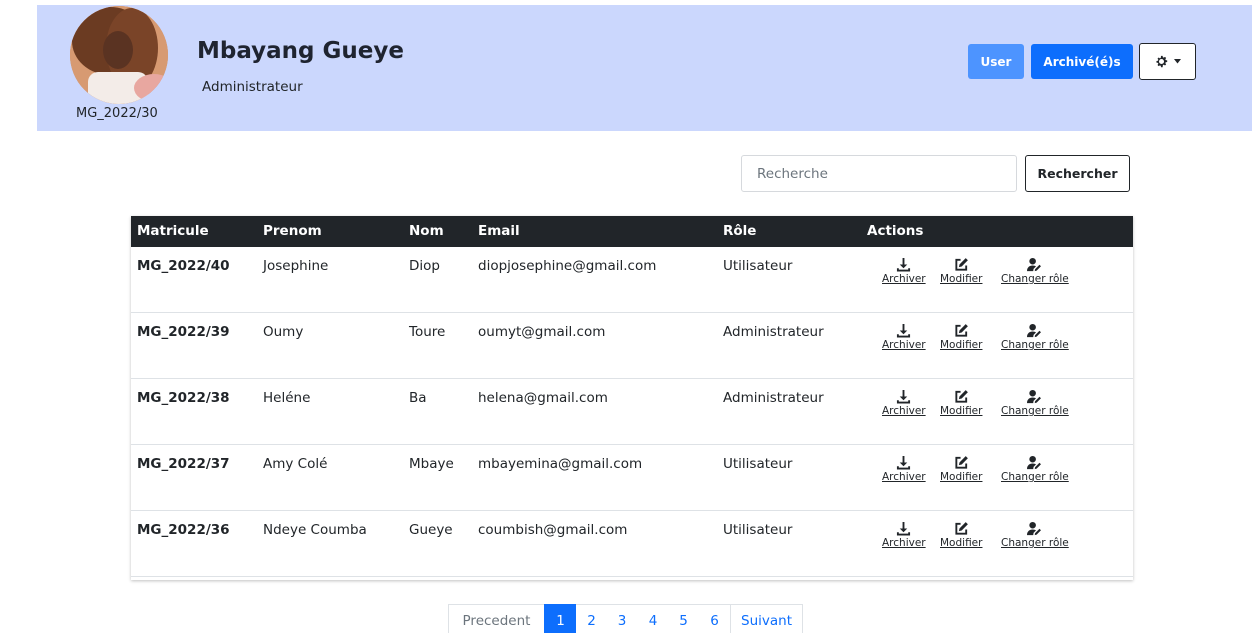 The image size is (1252, 633). What do you see at coordinates (542, 332) in the screenshot?
I see `cell-email: oumyt@gmail.com` at bounding box center [542, 332].